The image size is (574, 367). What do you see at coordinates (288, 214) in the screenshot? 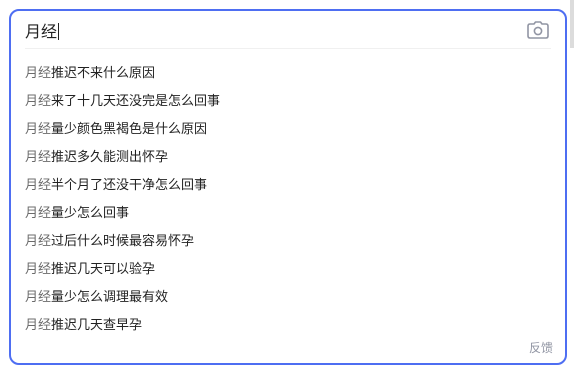
I see `suggestion-item: 月经量少怎么回事` at bounding box center [288, 214].